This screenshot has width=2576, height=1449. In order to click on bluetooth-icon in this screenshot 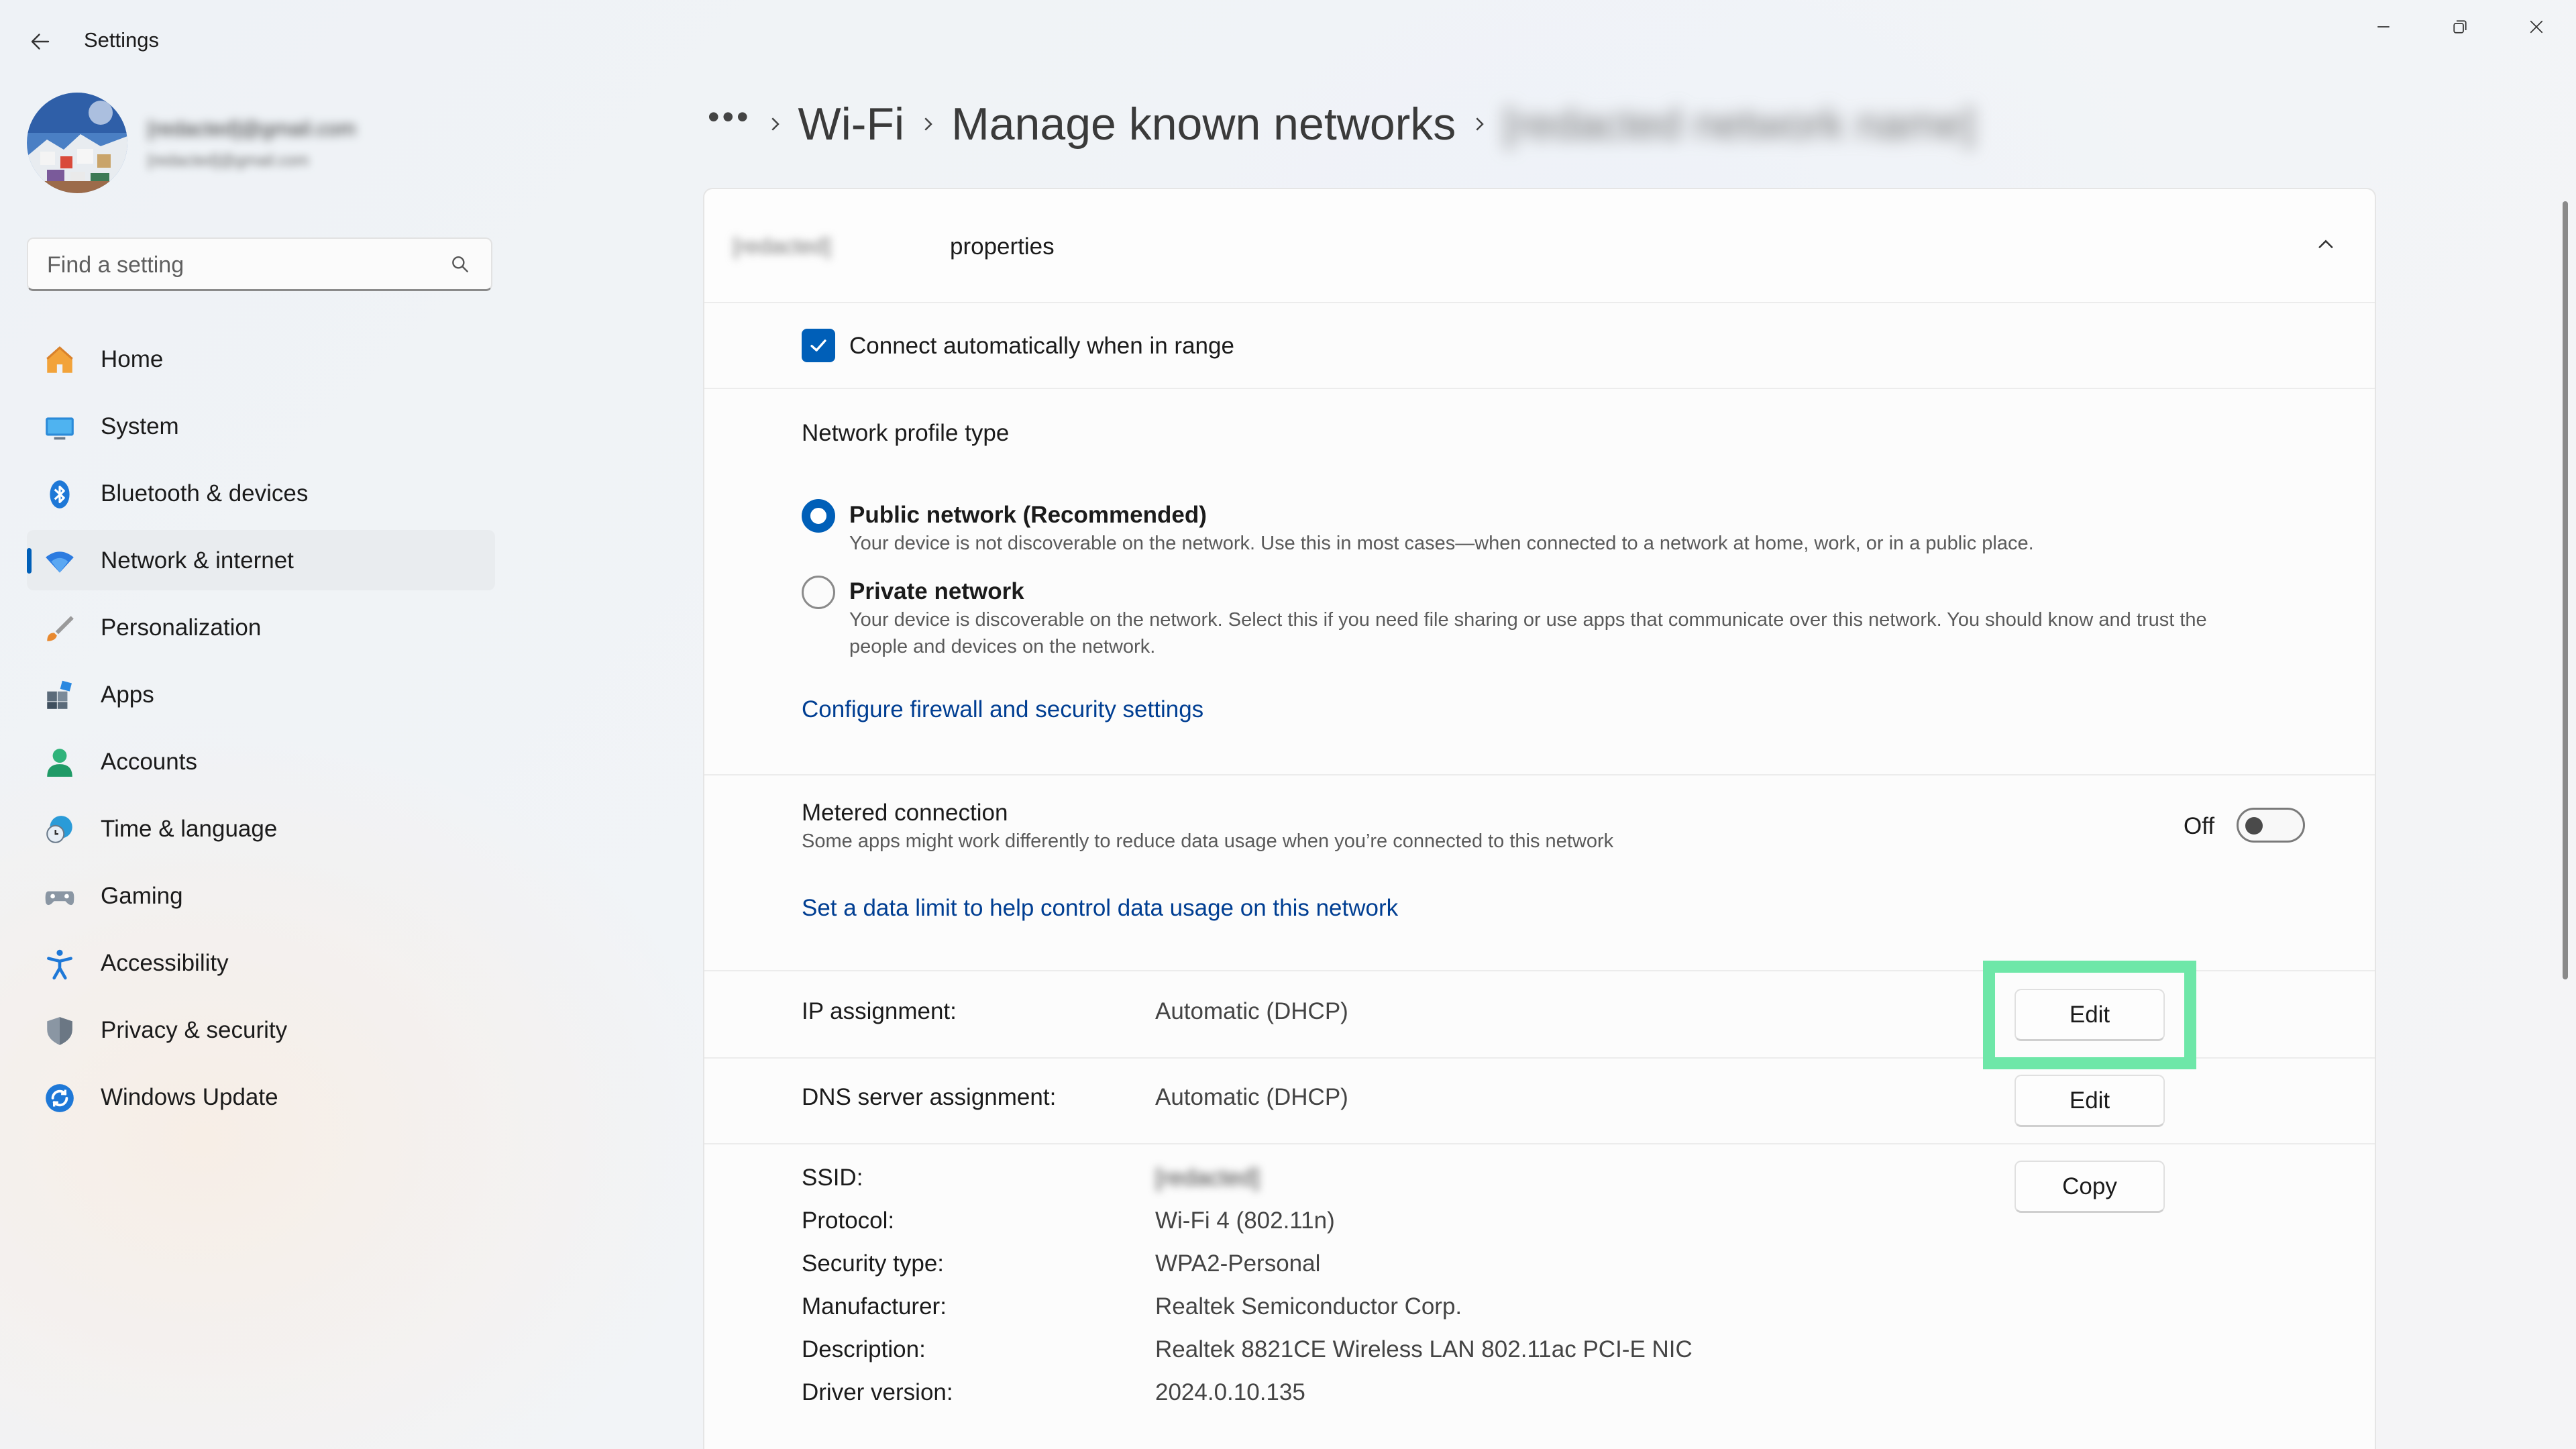, I will do `click(59, 494)`.